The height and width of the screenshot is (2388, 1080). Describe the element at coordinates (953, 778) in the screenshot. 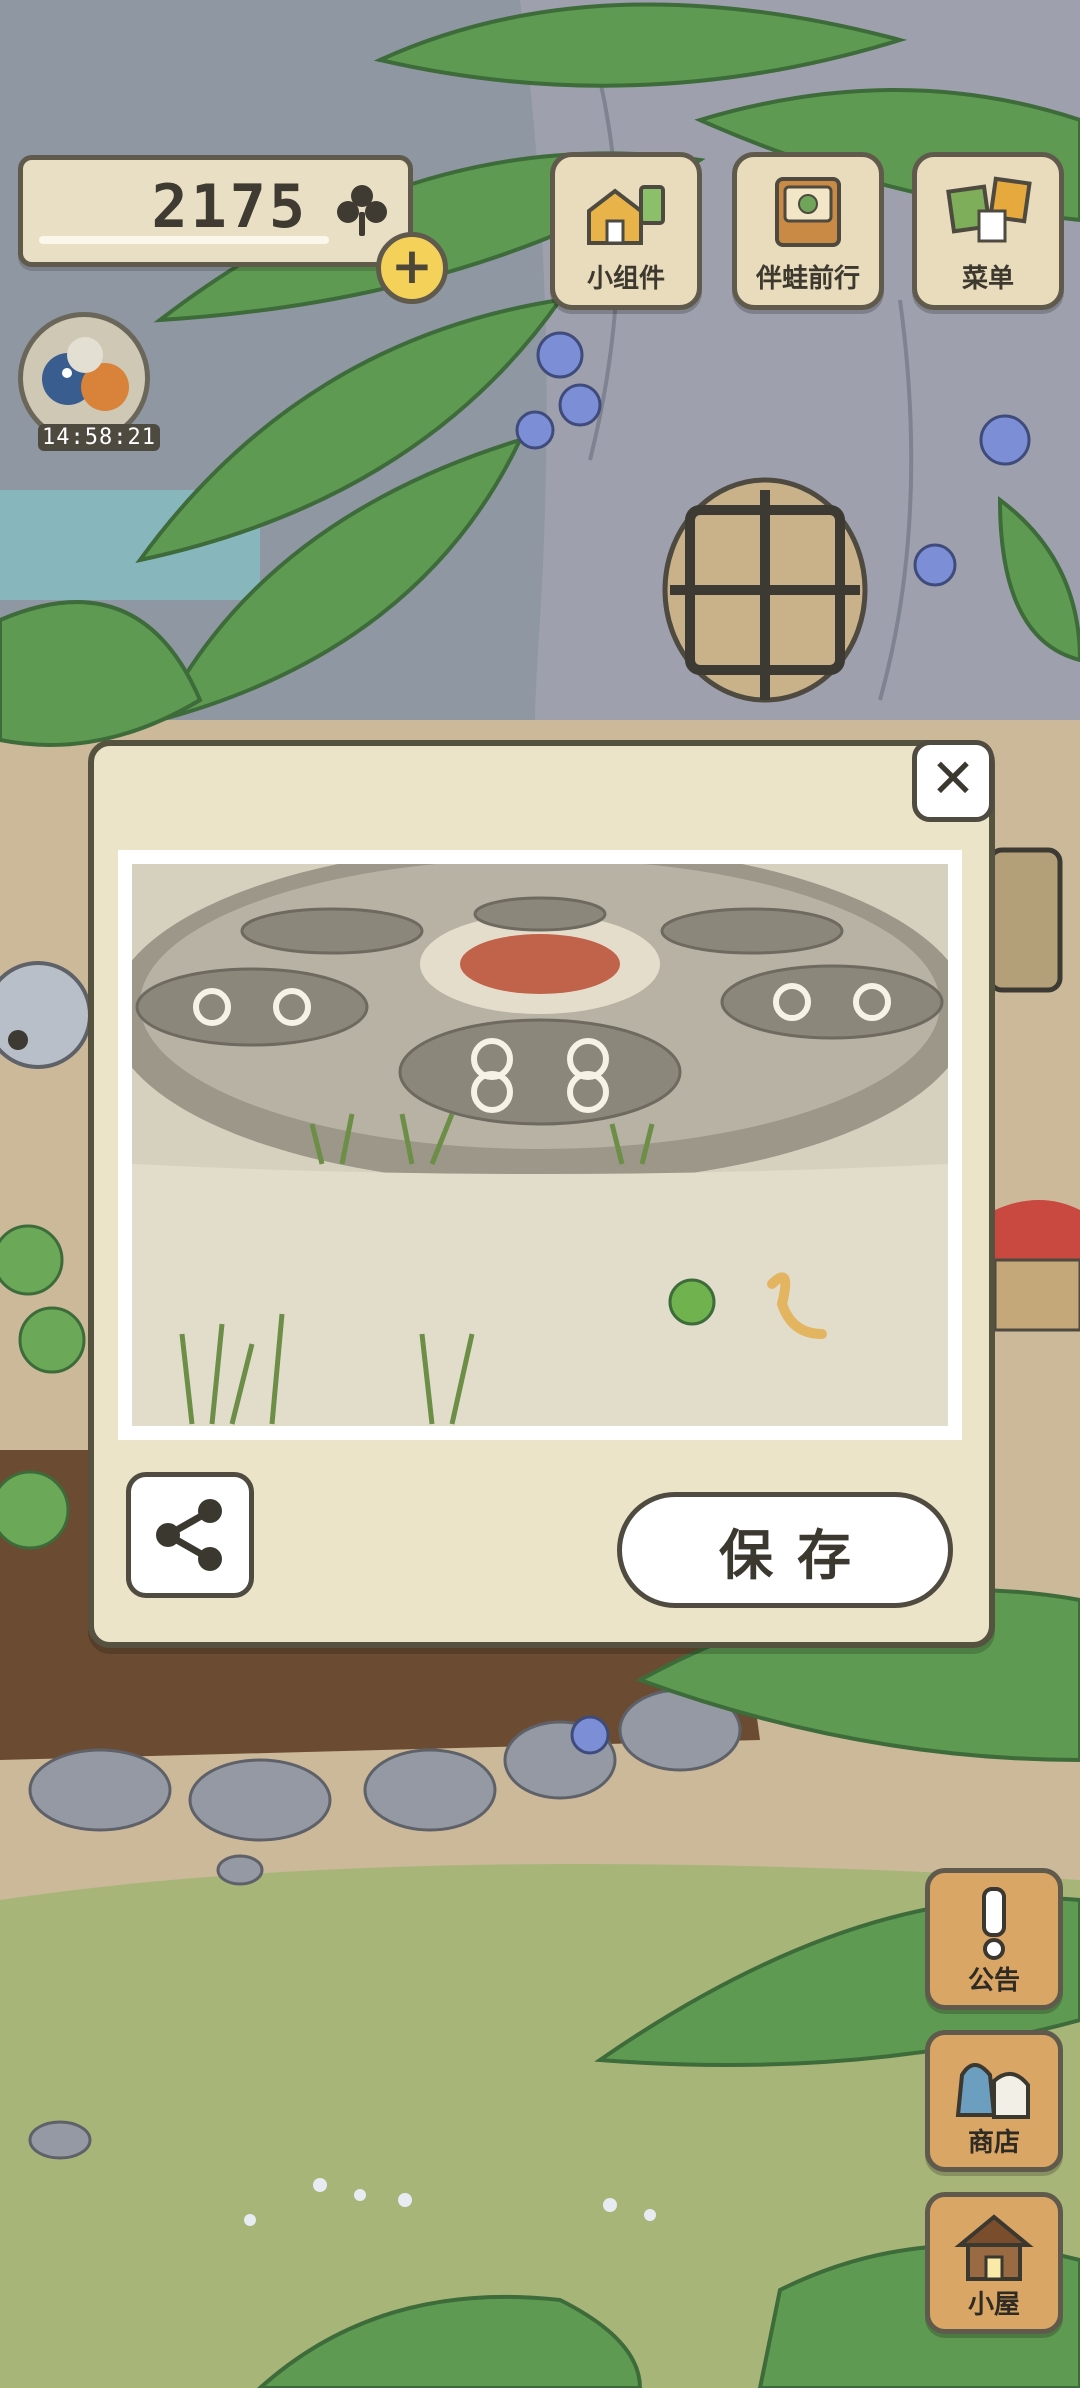

I see `close-icon: ✕` at that location.